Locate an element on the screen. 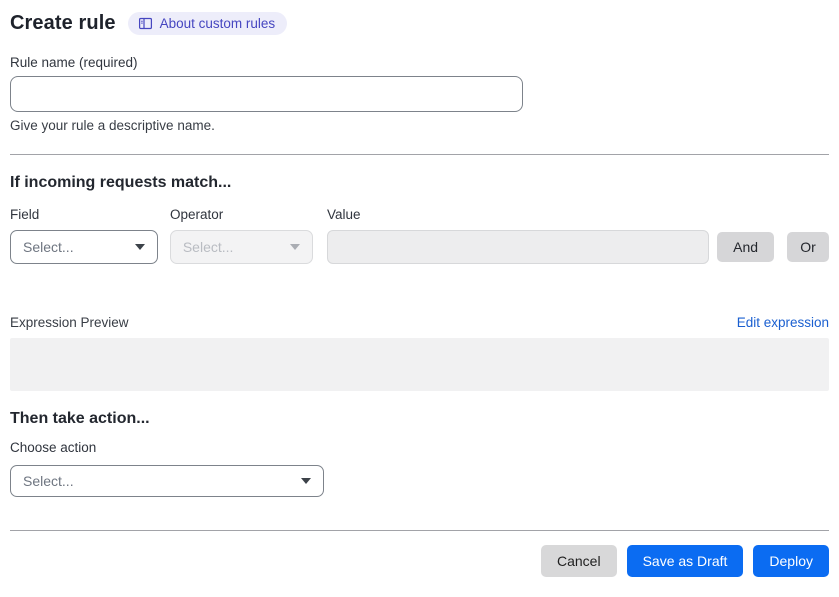  match-column-labels: Field Operator Value is located at coordinates (419, 214).